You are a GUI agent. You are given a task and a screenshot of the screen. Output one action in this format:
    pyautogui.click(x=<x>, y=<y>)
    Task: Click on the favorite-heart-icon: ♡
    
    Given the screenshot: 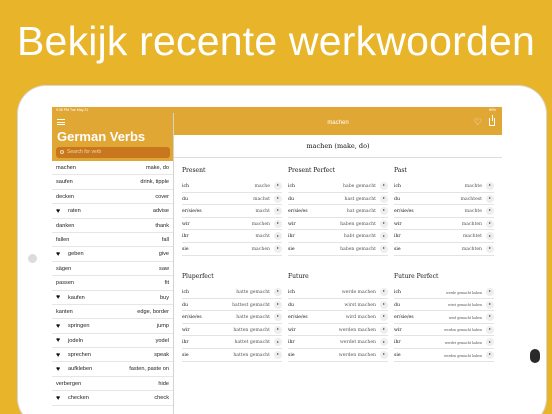 What is the action you would take?
    pyautogui.click(x=478, y=122)
    